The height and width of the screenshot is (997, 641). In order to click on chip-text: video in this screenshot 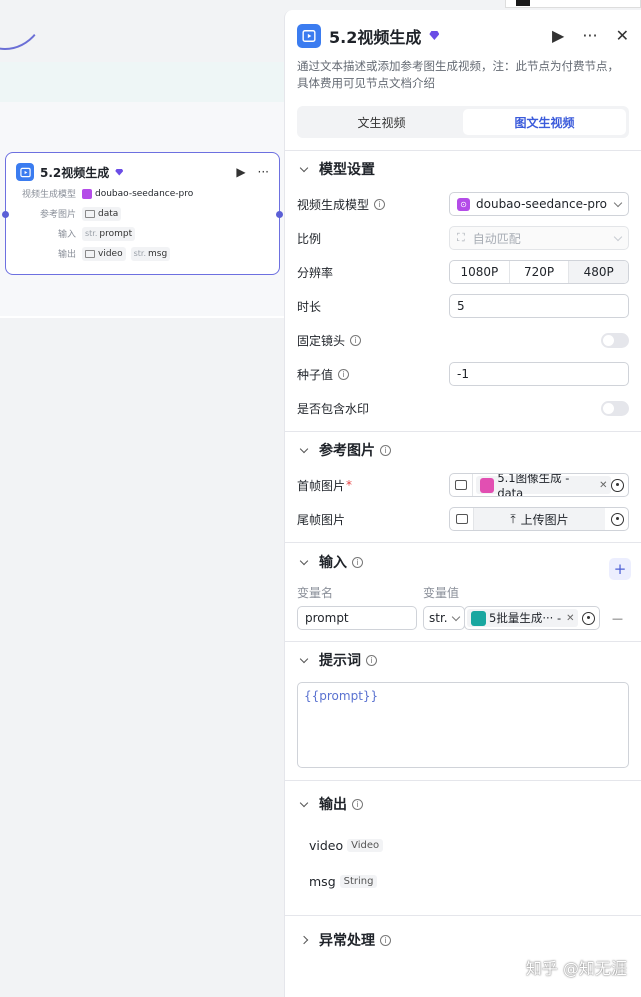, I will do `click(110, 253)`.